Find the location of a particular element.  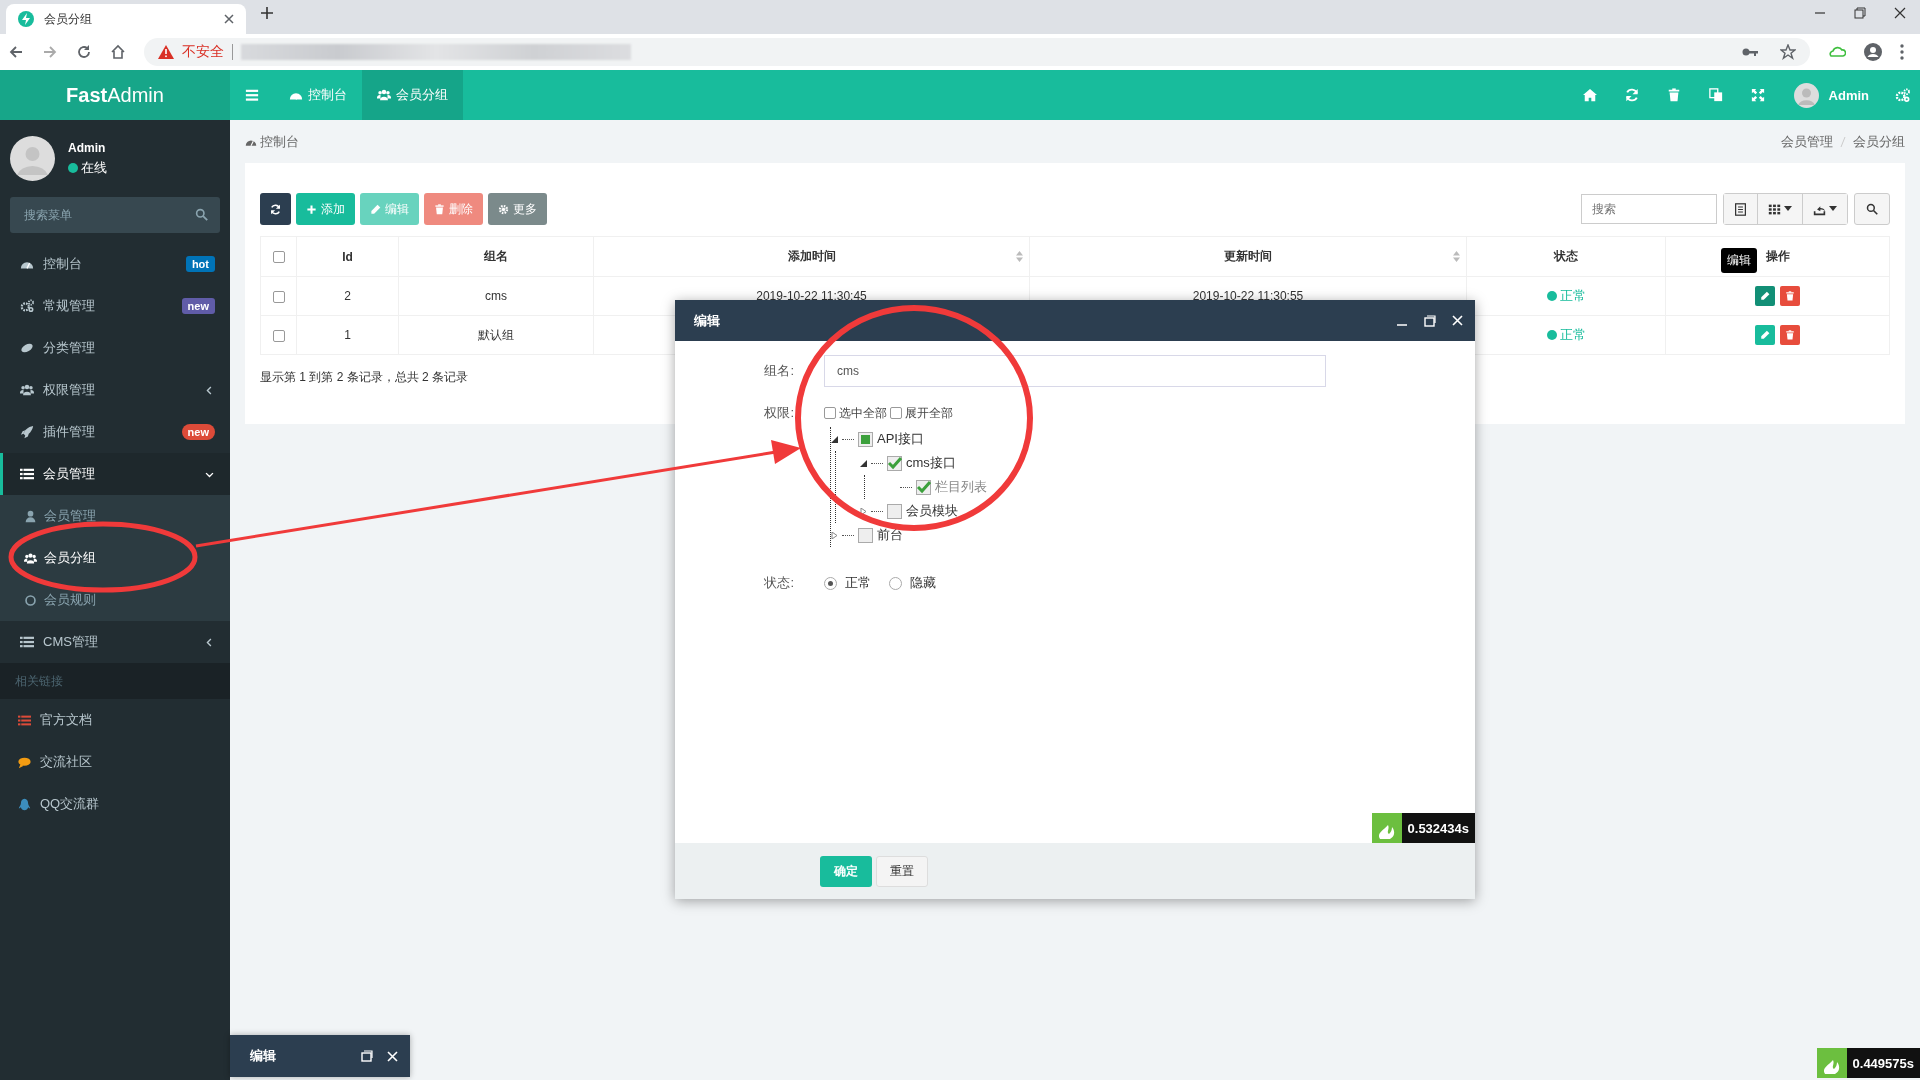

fullscreen-icon is located at coordinates (1757, 95).